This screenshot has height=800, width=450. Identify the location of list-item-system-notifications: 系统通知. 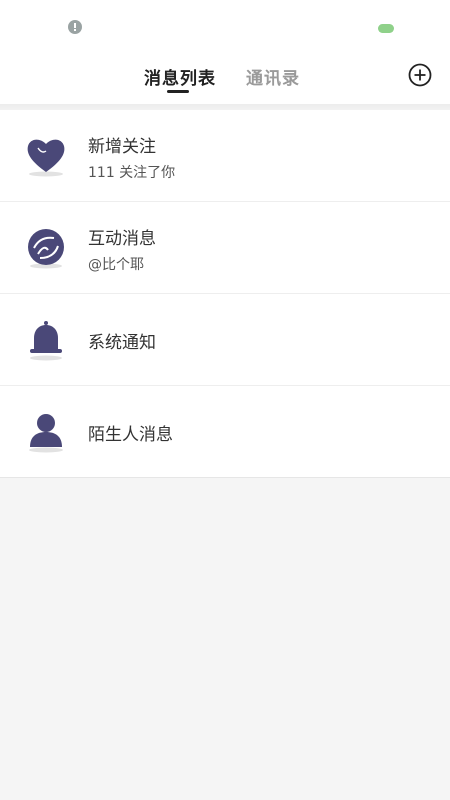
(225, 340).